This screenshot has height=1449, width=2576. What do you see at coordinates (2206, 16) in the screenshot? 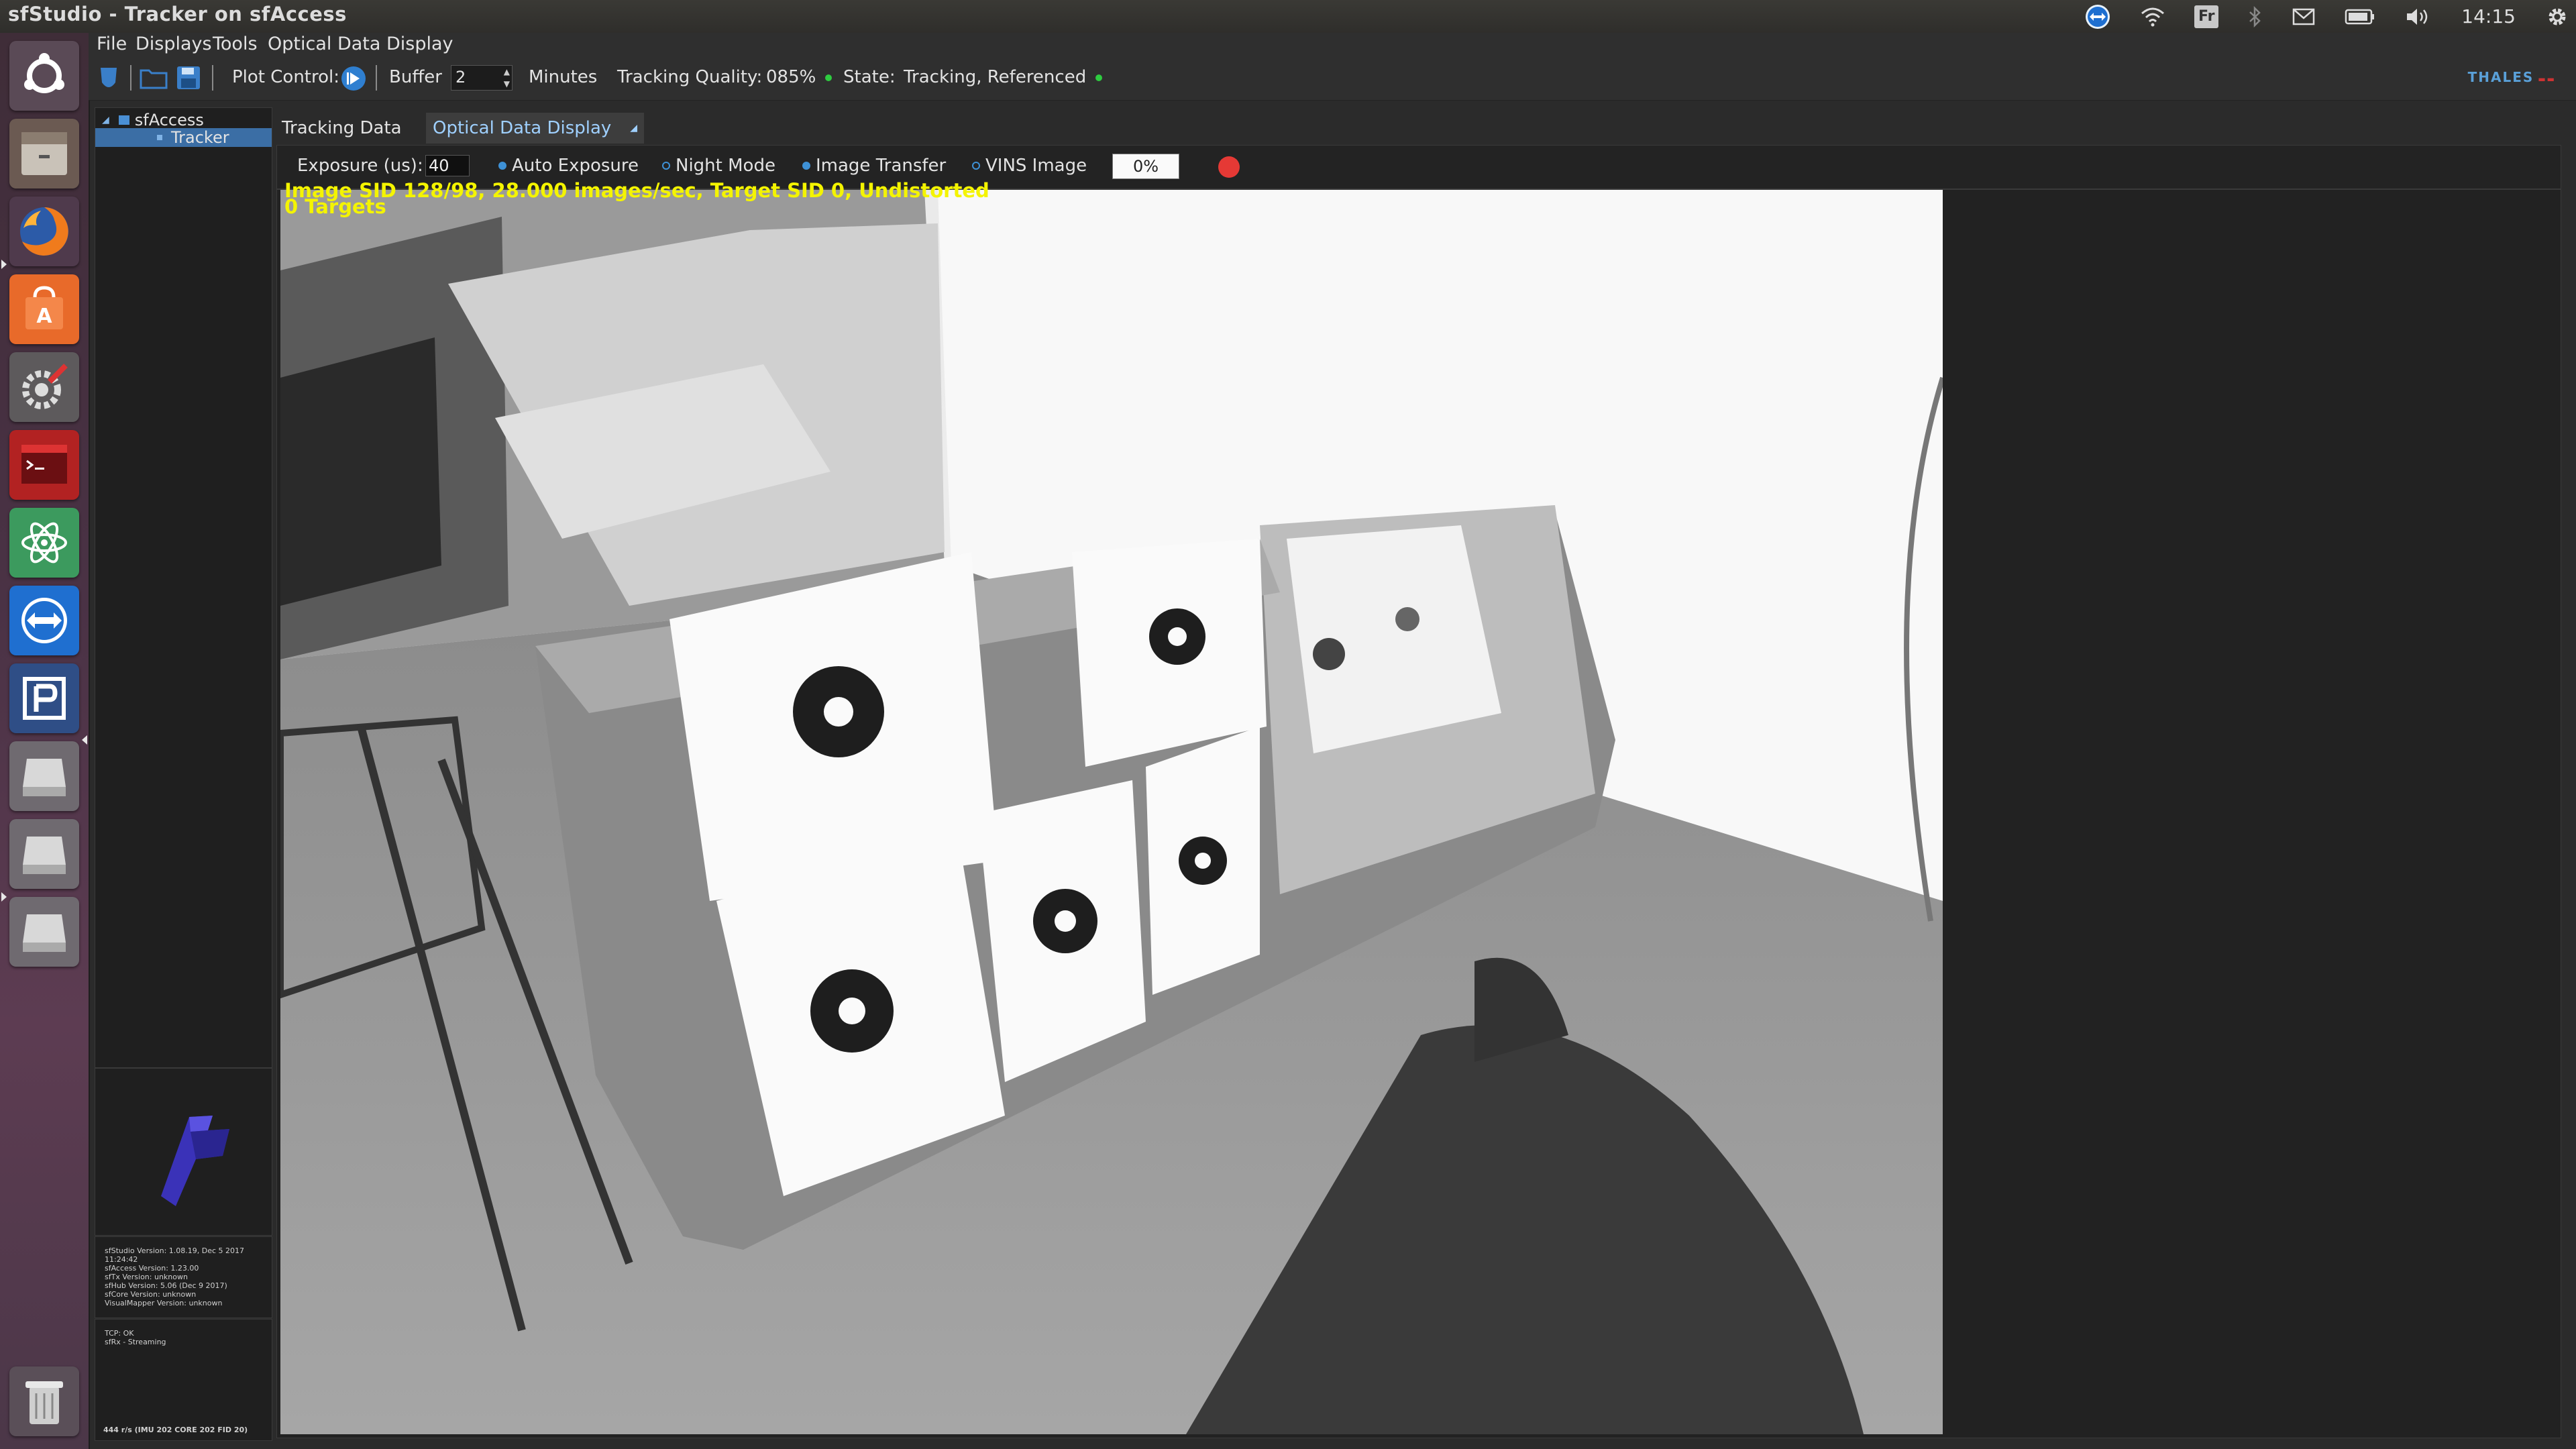
I see `keyboard-layout-indicator: Fr` at bounding box center [2206, 16].